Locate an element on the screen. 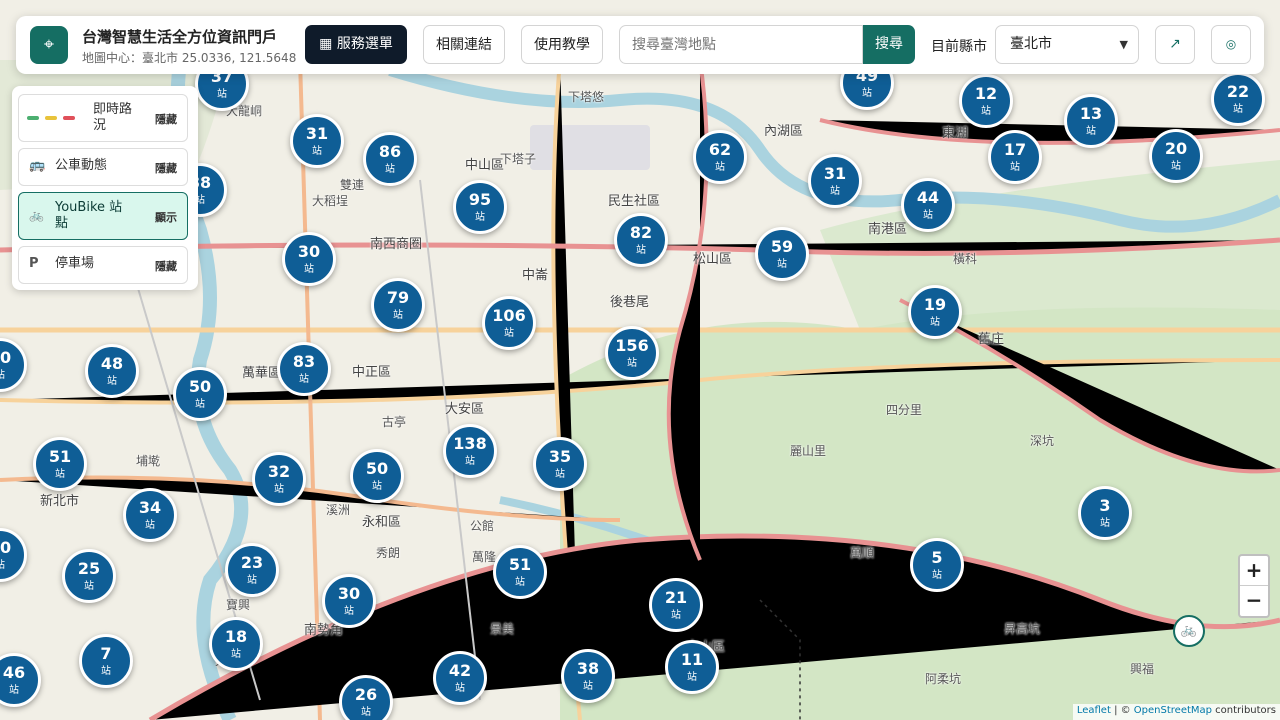 This screenshot has width=1280, height=720. bike-icon: 🚲 is located at coordinates (36, 215).